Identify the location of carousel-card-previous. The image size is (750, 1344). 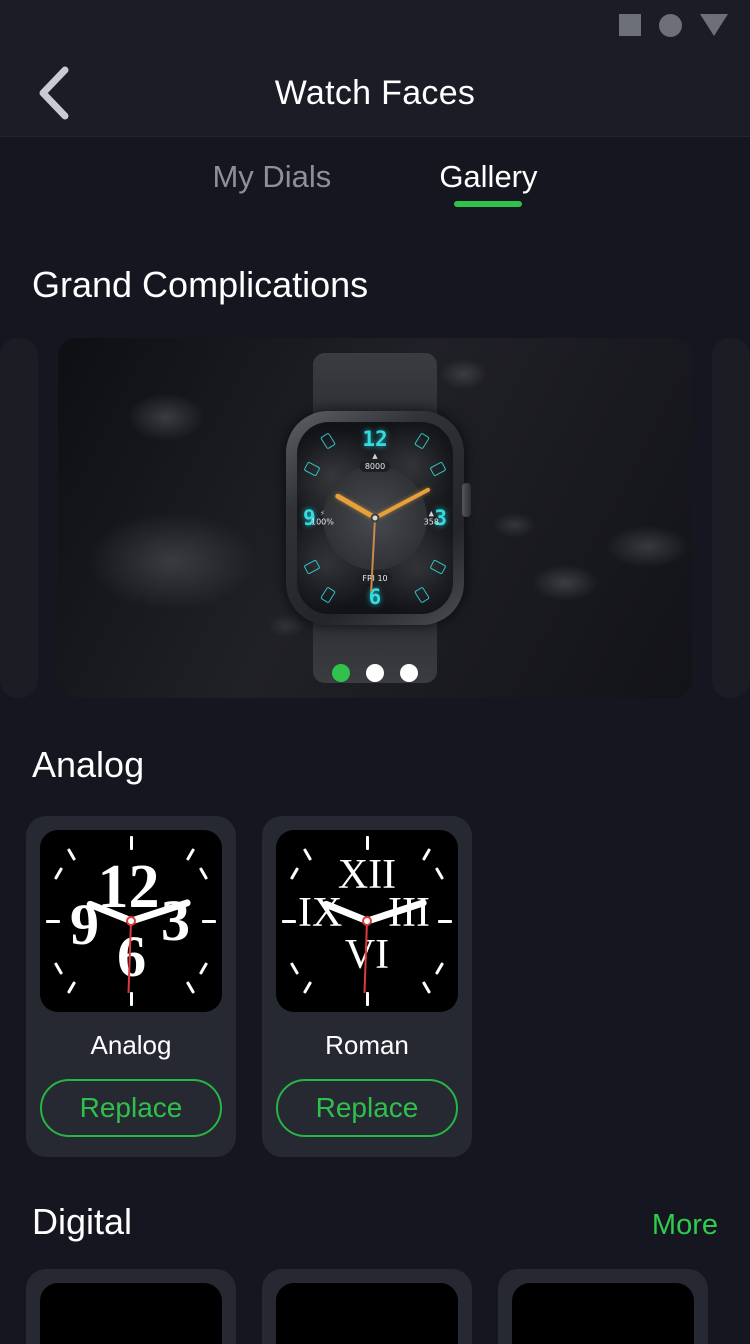
(19, 518).